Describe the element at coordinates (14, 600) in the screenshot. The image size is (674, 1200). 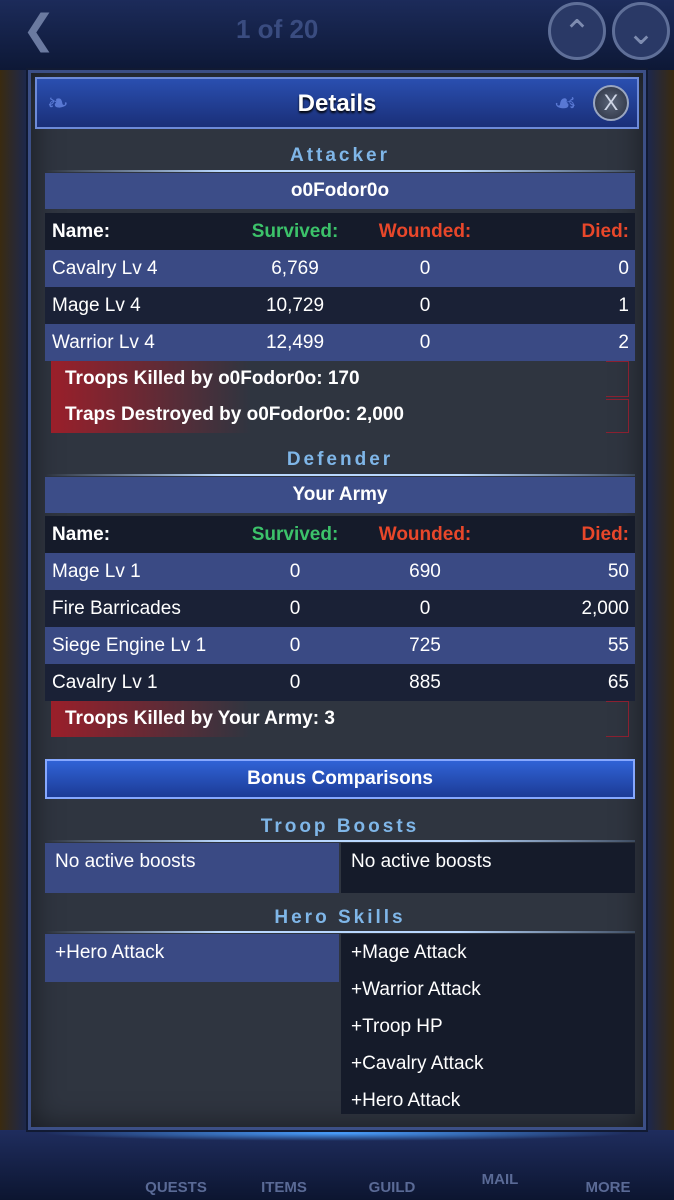
I see `background-left` at that location.